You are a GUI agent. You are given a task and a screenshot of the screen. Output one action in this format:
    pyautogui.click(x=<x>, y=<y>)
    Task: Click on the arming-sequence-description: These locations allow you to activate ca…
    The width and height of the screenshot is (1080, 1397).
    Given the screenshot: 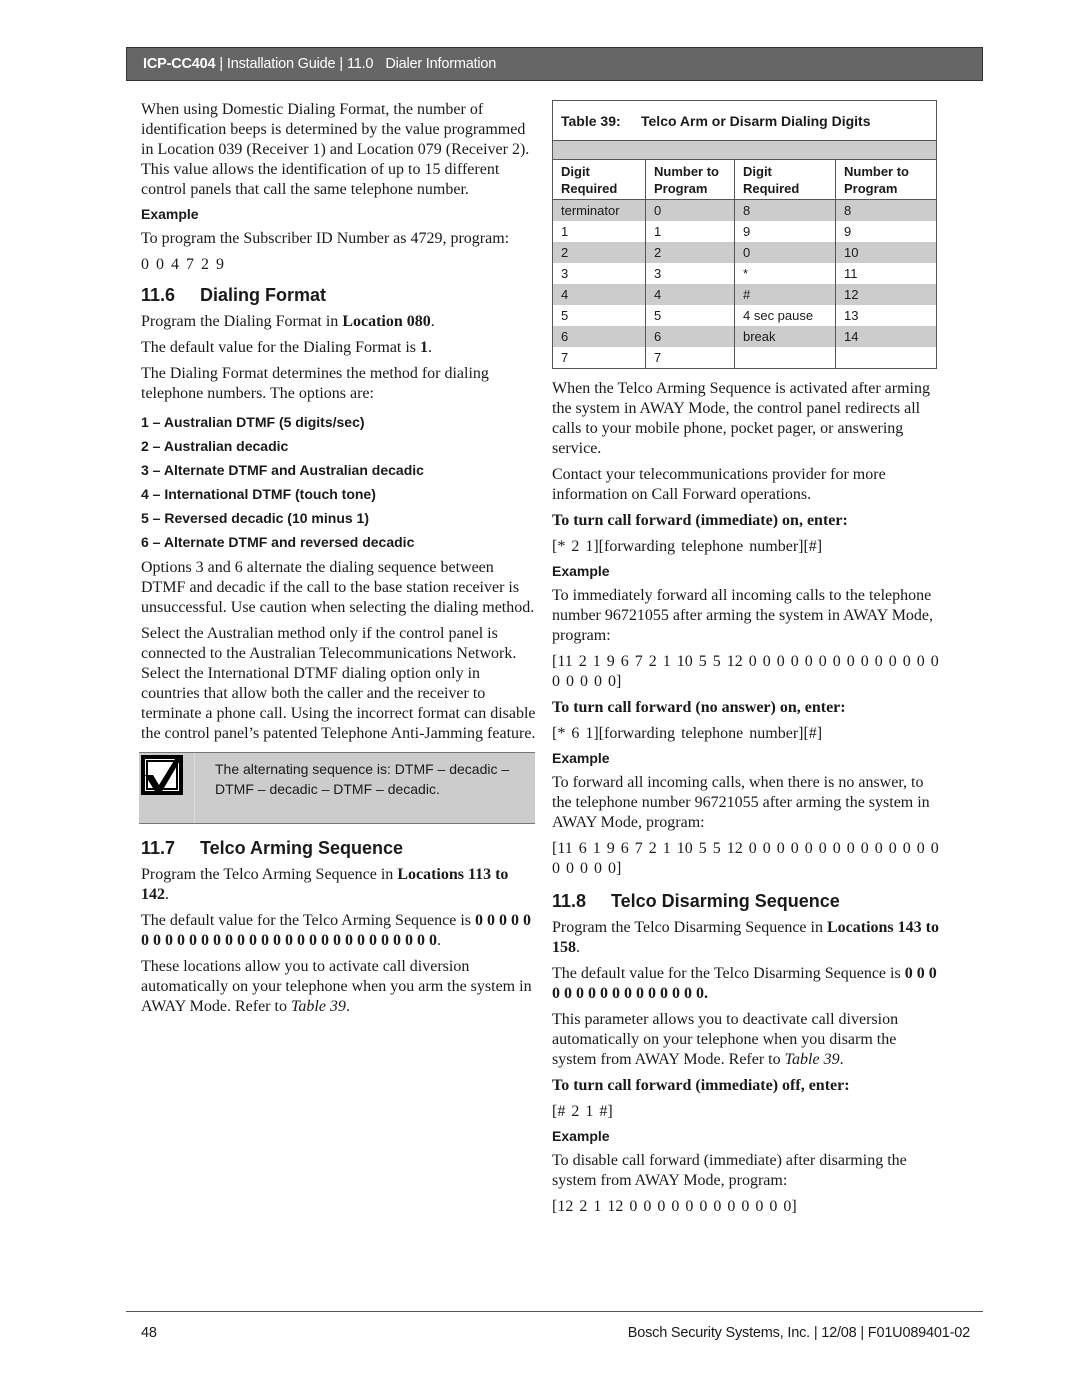 What is the action you would take?
    pyautogui.click(x=336, y=986)
    